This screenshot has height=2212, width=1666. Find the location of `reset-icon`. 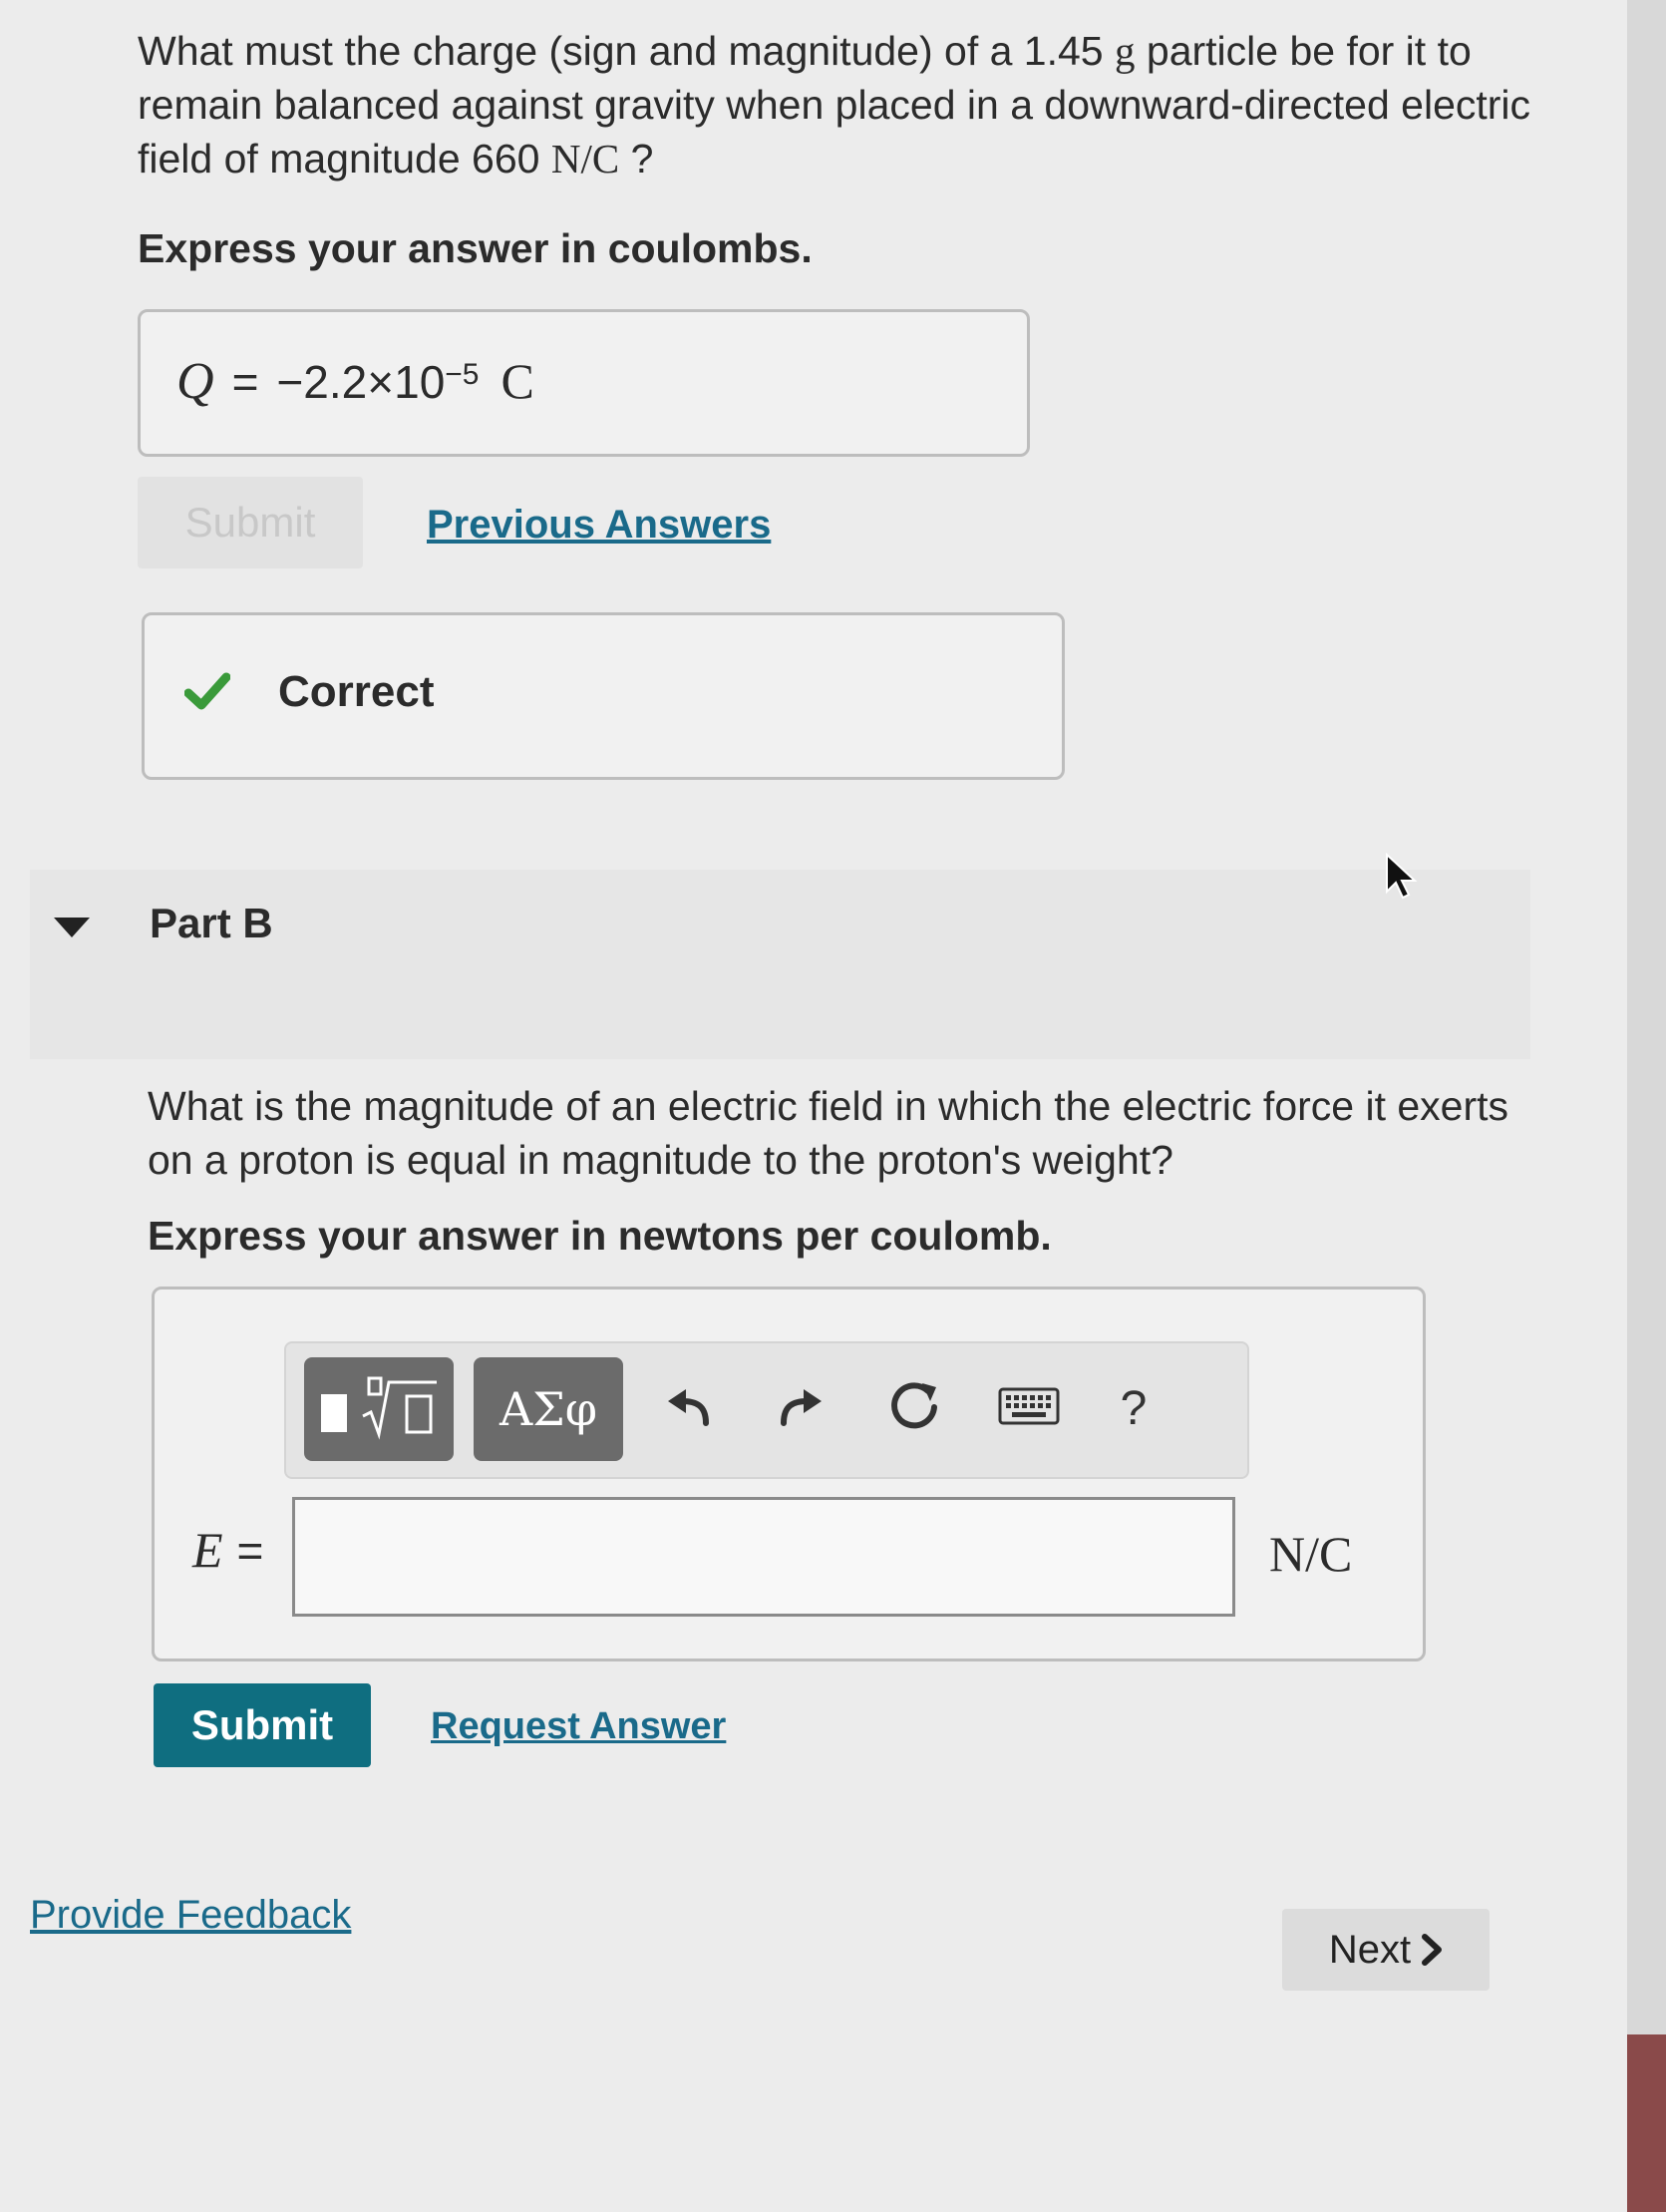

reset-icon is located at coordinates (915, 1408).